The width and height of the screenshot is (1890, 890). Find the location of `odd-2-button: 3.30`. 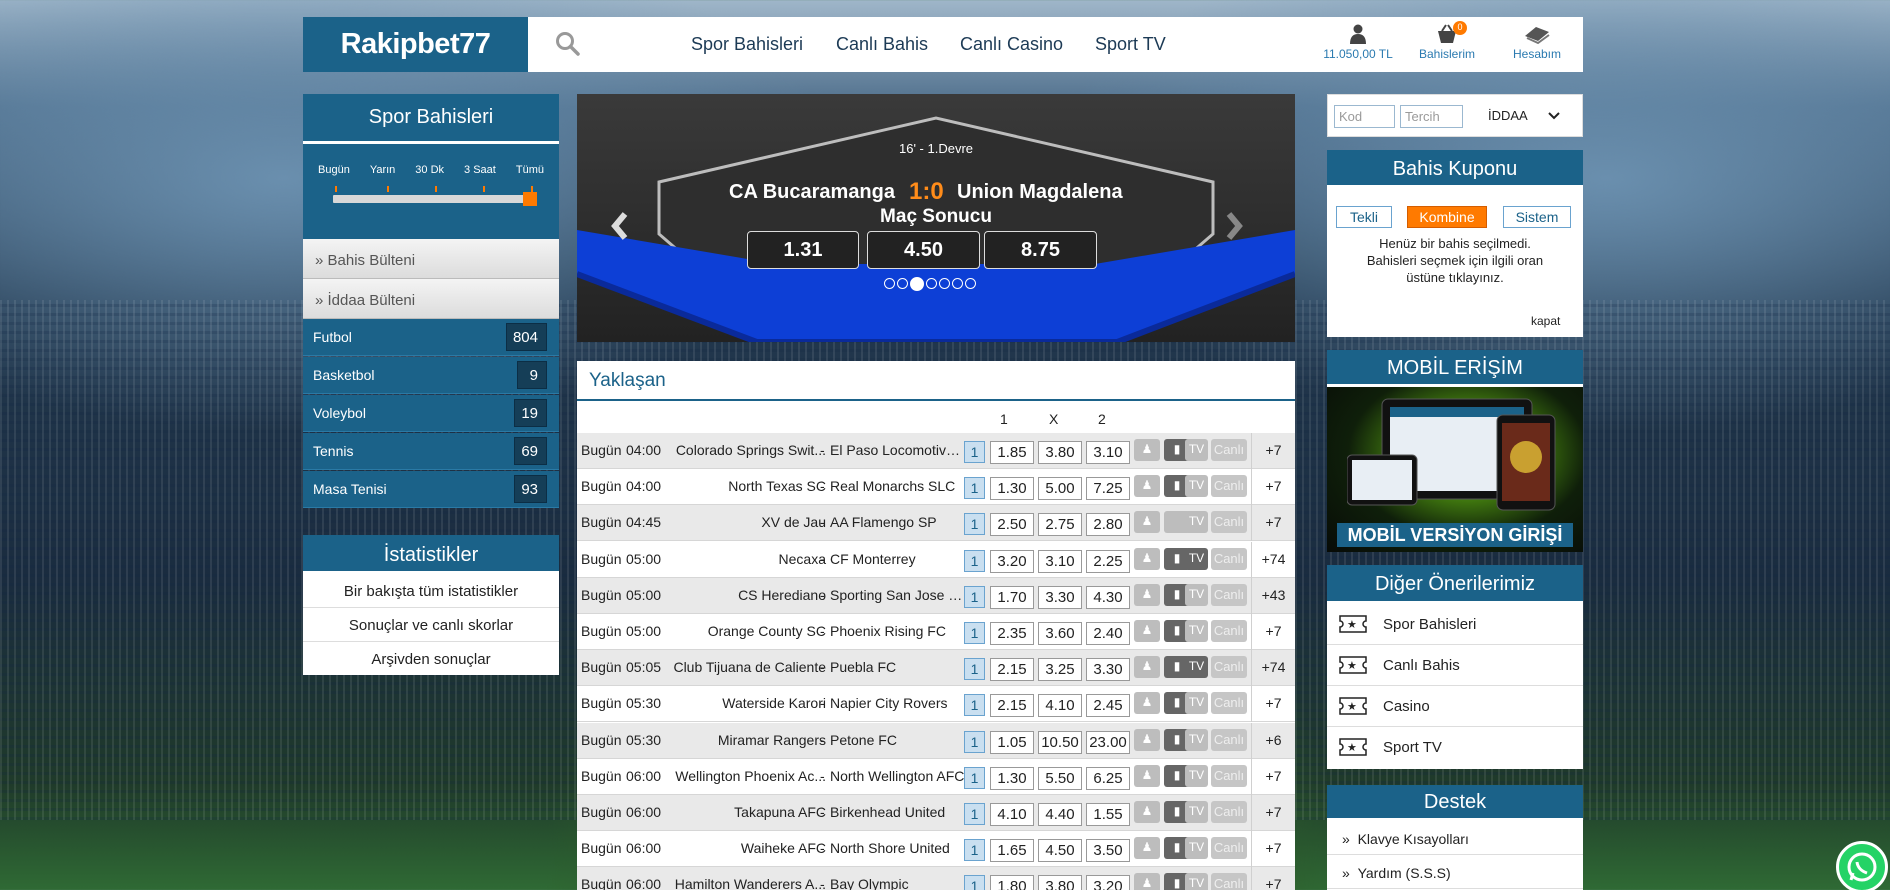

odd-2-button: 3.30 is located at coordinates (1108, 670).